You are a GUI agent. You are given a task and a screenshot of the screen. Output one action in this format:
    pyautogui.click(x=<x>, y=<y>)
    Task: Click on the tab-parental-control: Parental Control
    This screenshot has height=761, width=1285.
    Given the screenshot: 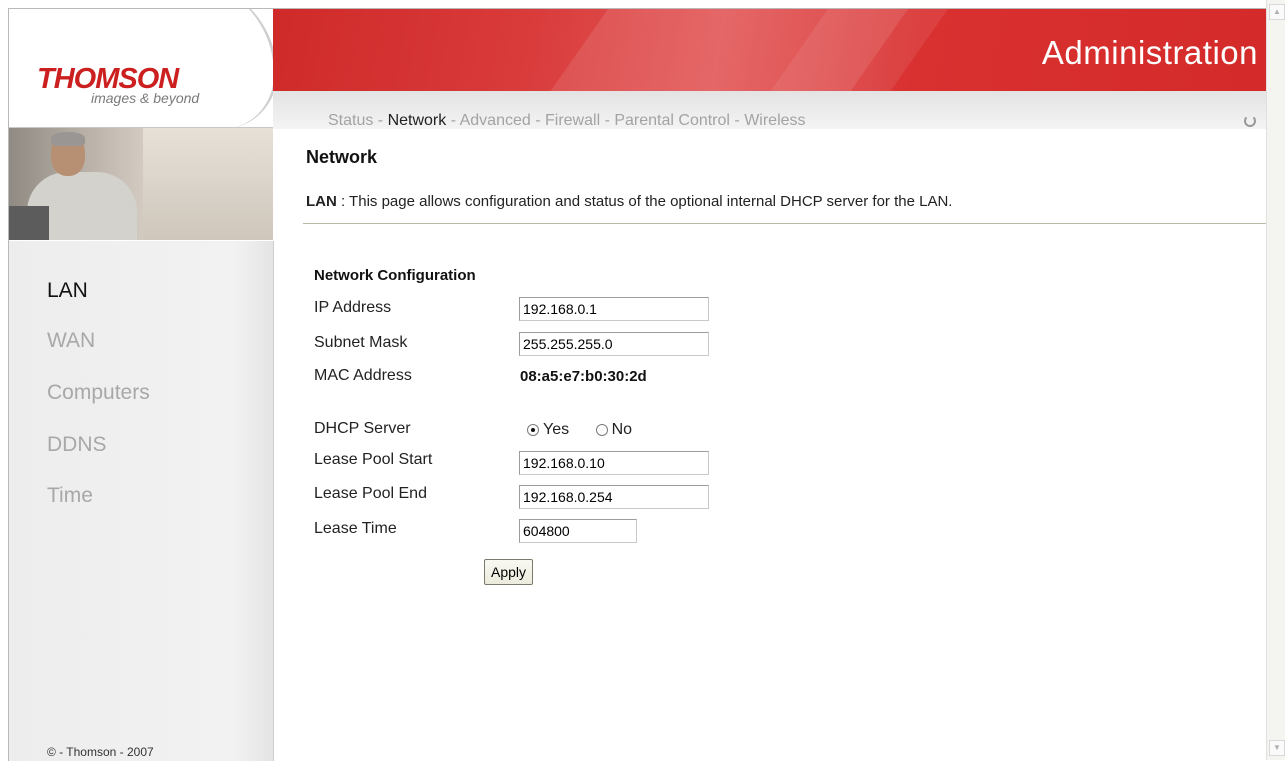 What is the action you would take?
    pyautogui.click(x=672, y=120)
    